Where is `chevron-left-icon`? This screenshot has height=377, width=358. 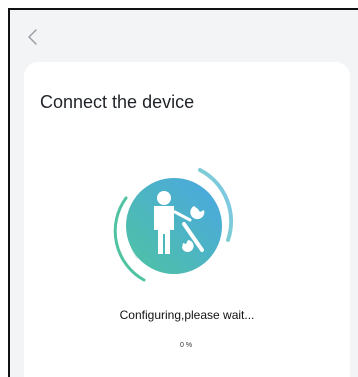
chevron-left-icon is located at coordinates (32, 37).